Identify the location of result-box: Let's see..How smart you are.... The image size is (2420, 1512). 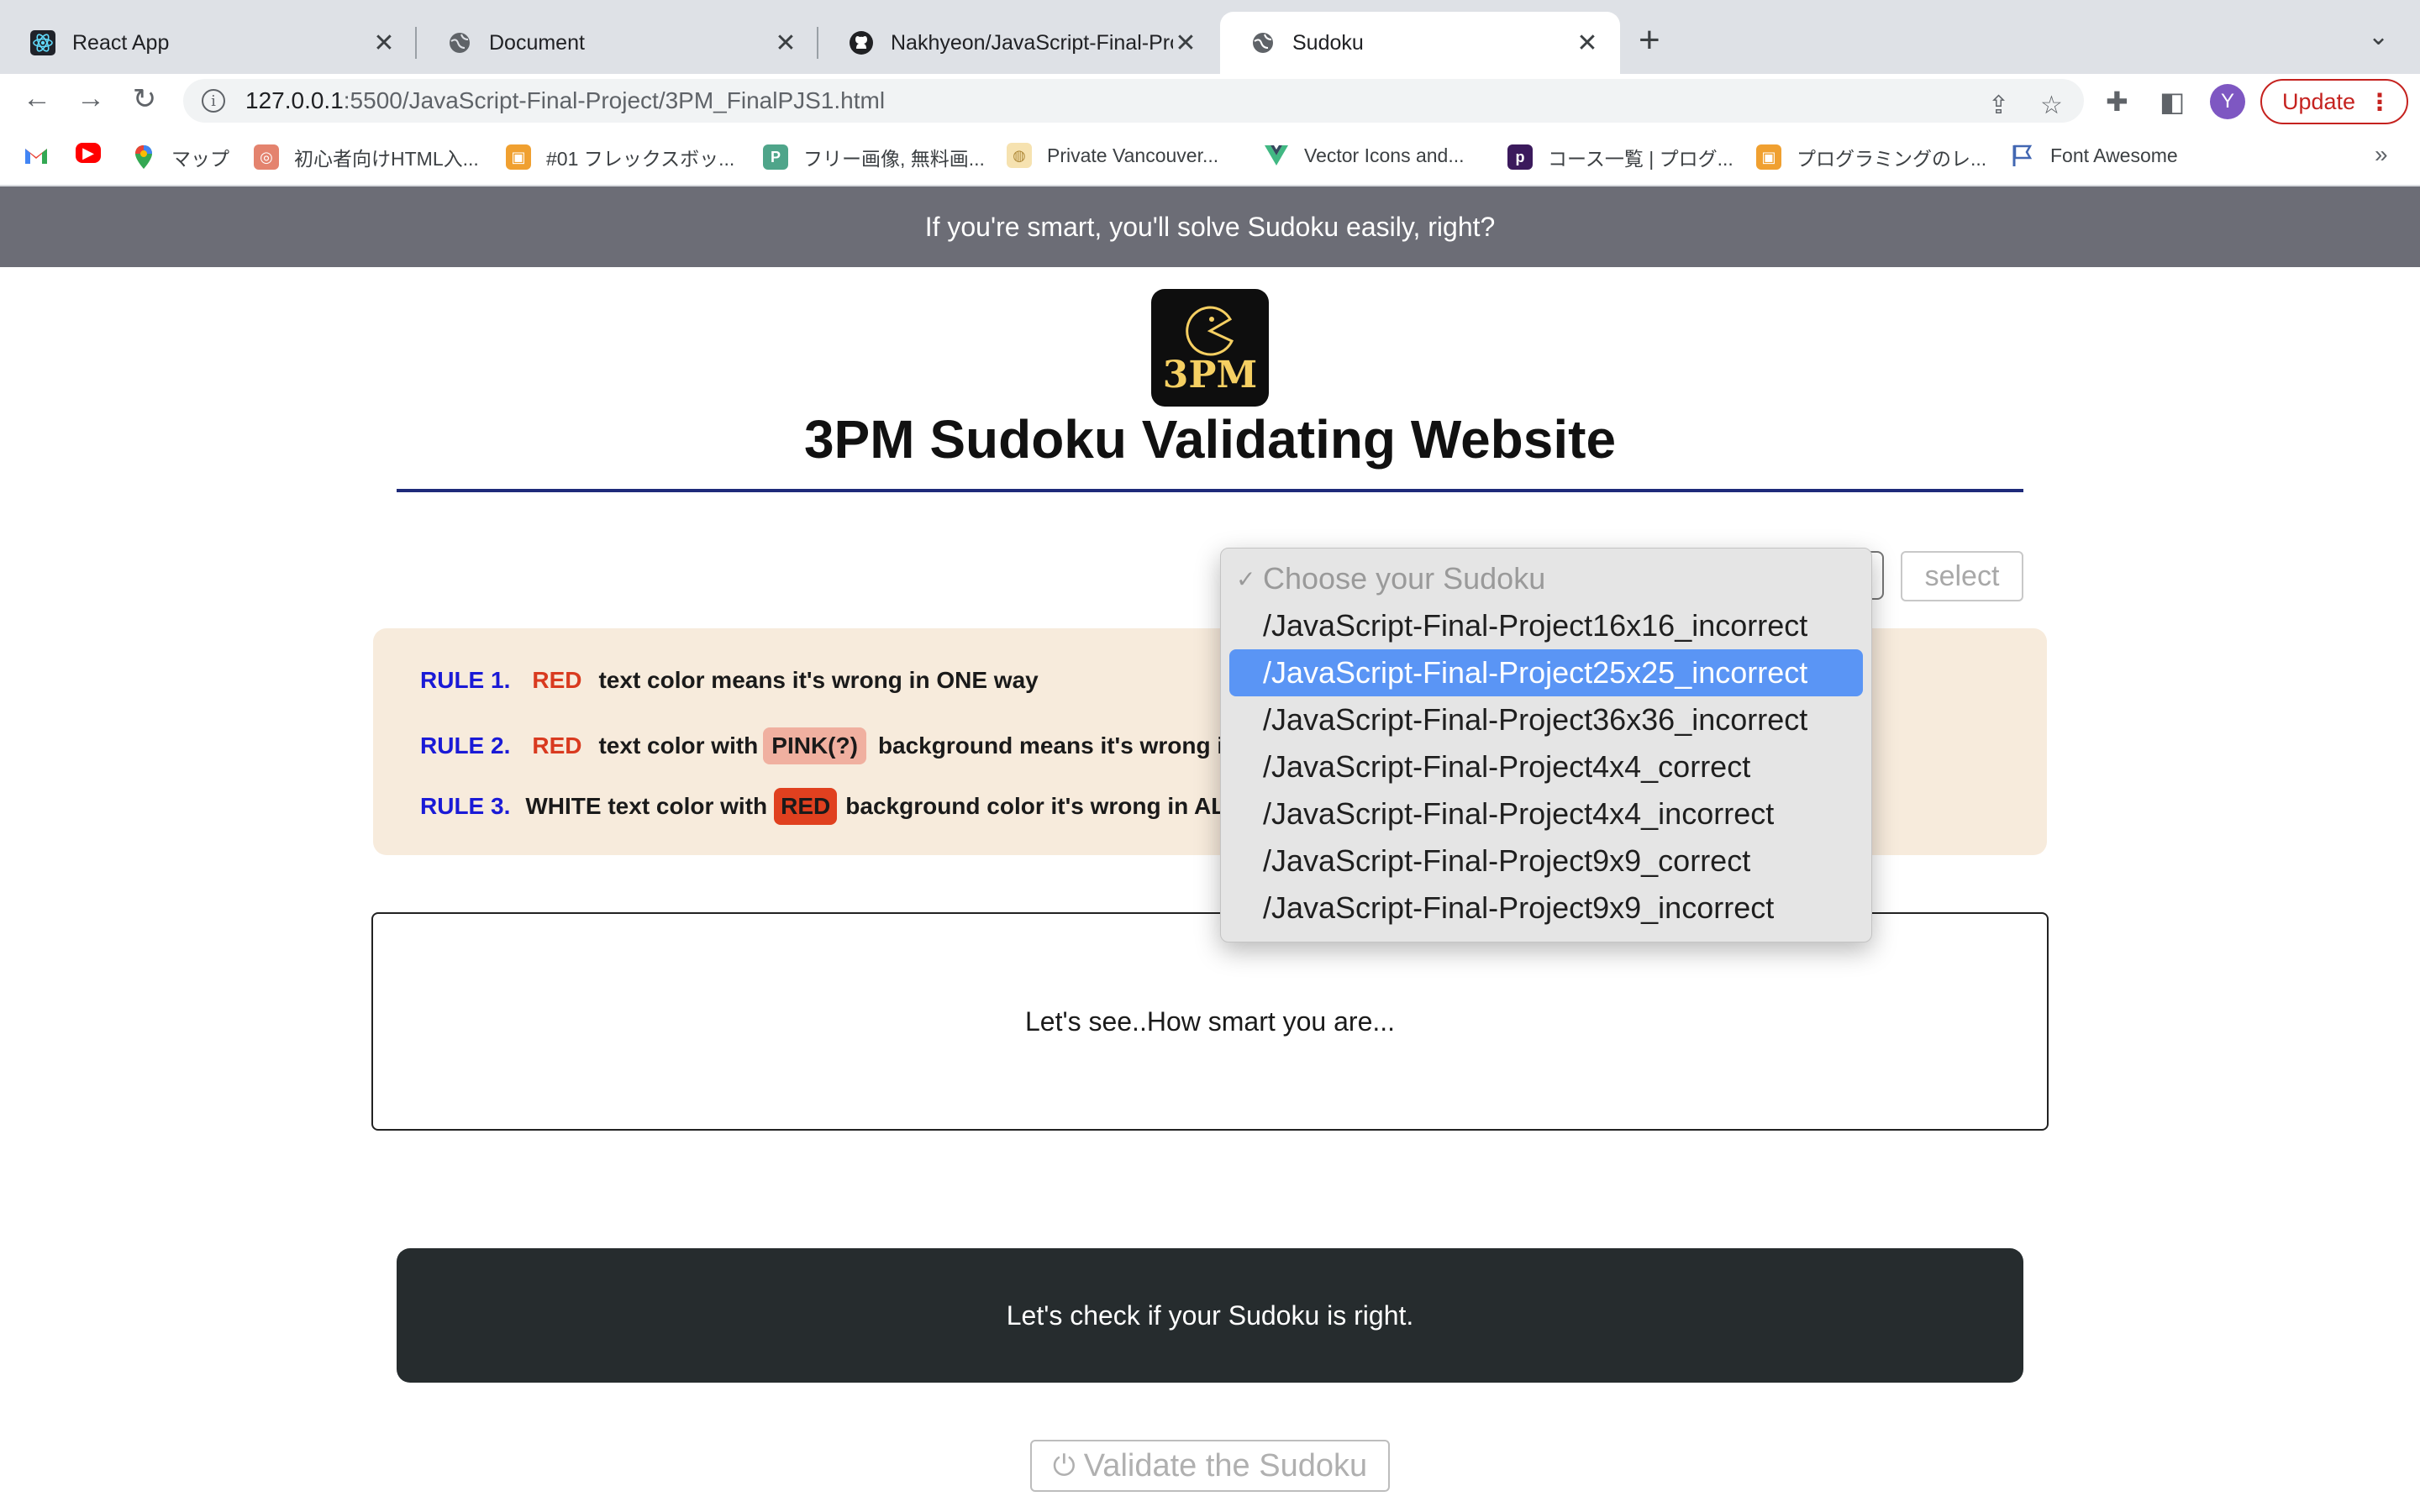
(1210, 1021).